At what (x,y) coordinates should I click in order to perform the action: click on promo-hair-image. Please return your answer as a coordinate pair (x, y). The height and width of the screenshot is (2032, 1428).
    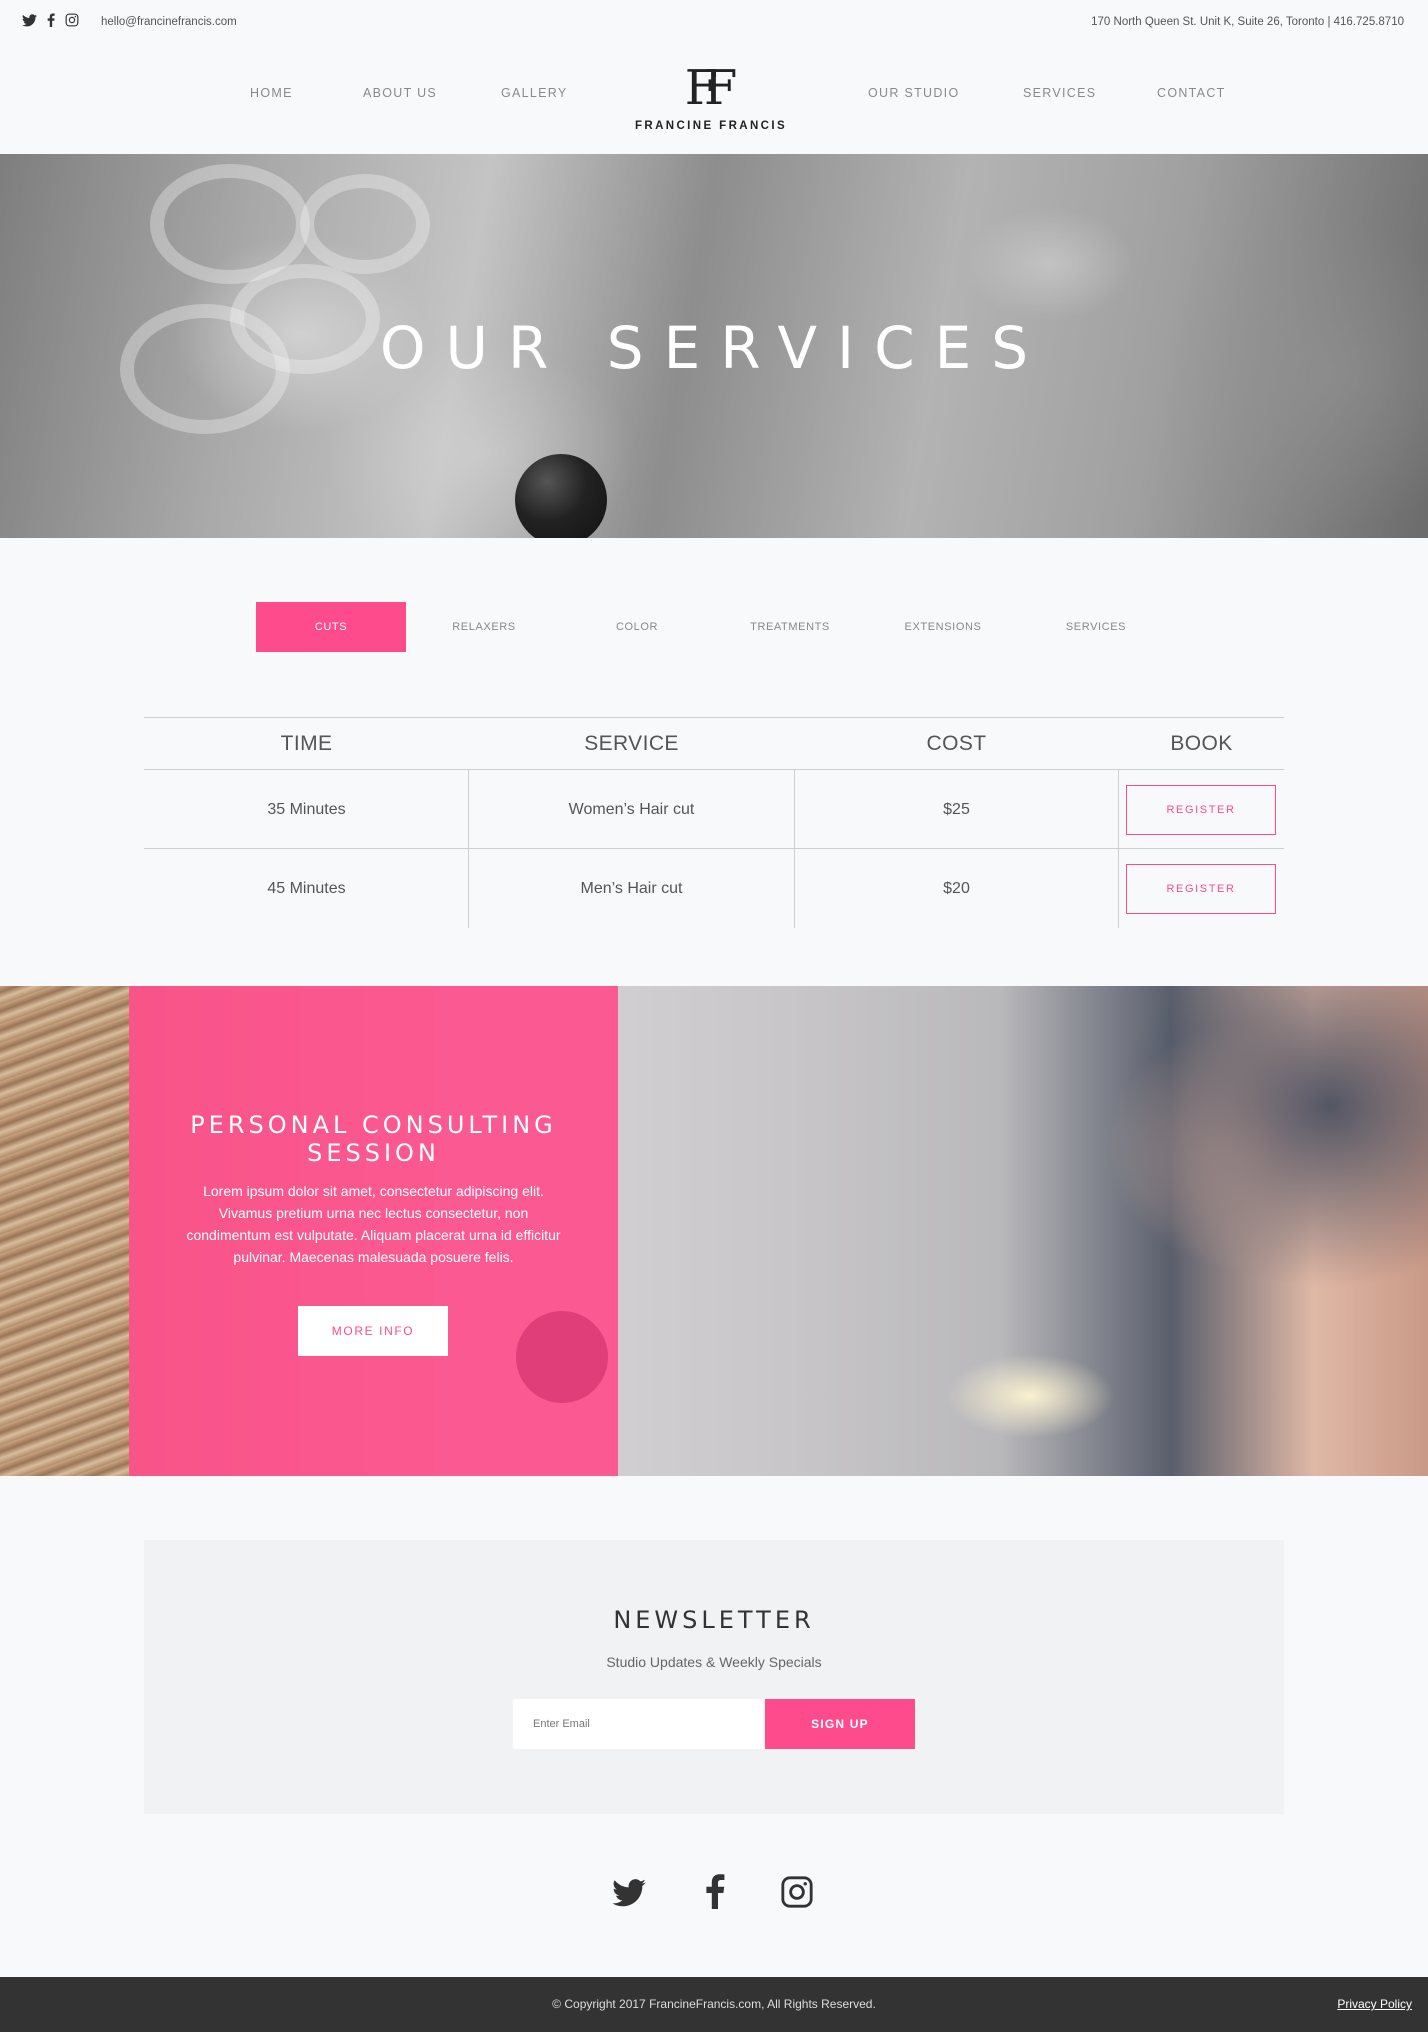
    Looking at the image, I should click on (65, 1231).